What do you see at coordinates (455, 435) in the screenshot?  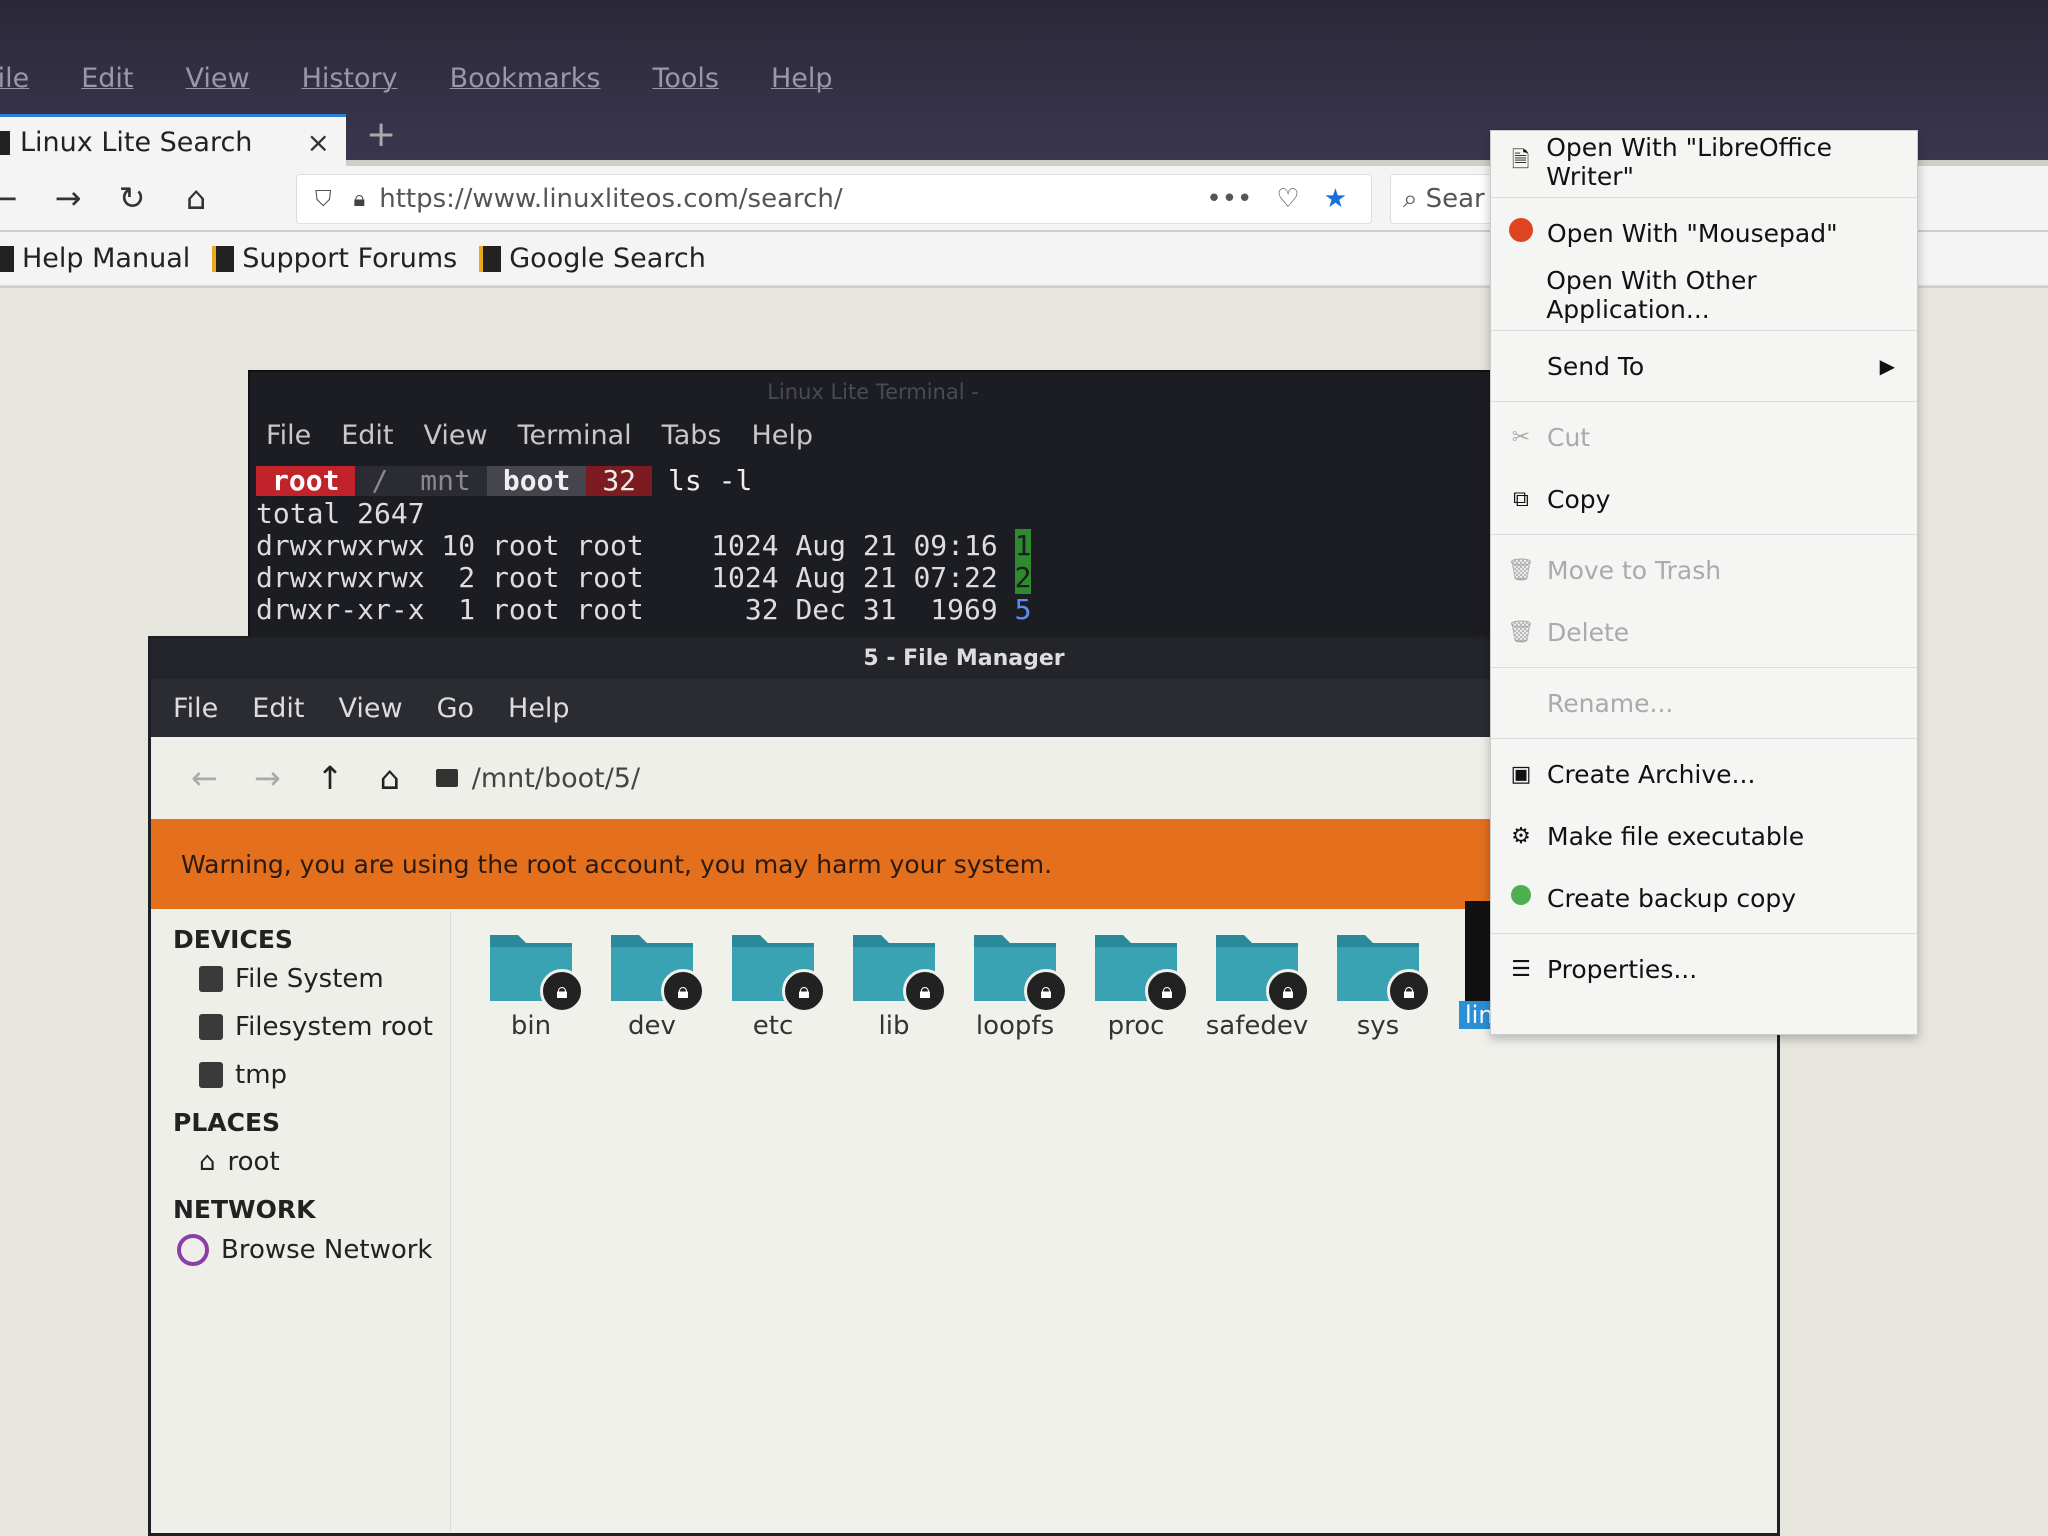 I see `terminal-menu-view: View` at bounding box center [455, 435].